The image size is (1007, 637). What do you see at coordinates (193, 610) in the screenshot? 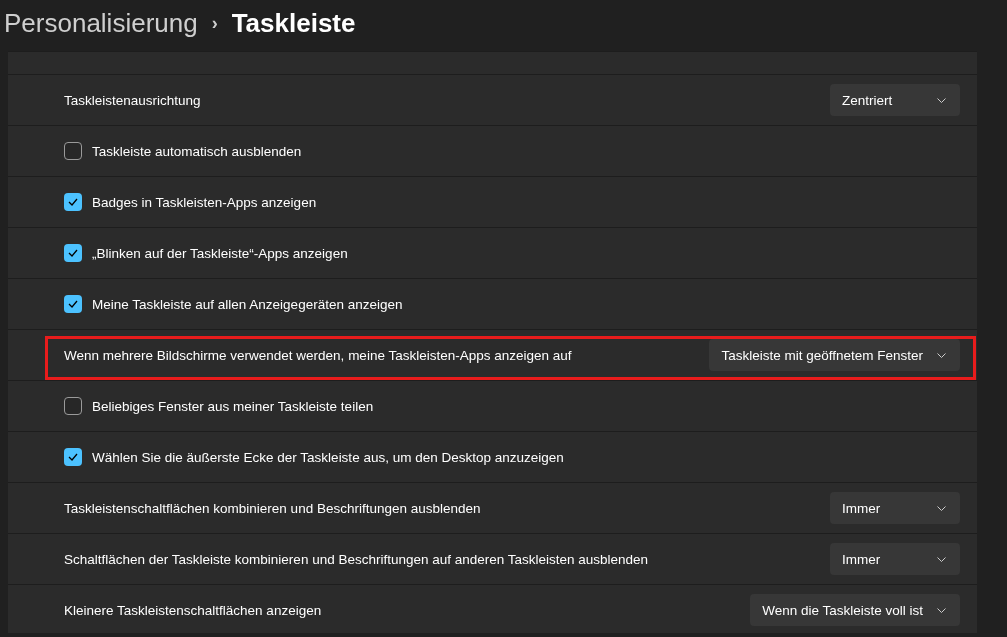
I see `setting-label: Kleinere Taskleistenschaltflächen anzeigen` at bounding box center [193, 610].